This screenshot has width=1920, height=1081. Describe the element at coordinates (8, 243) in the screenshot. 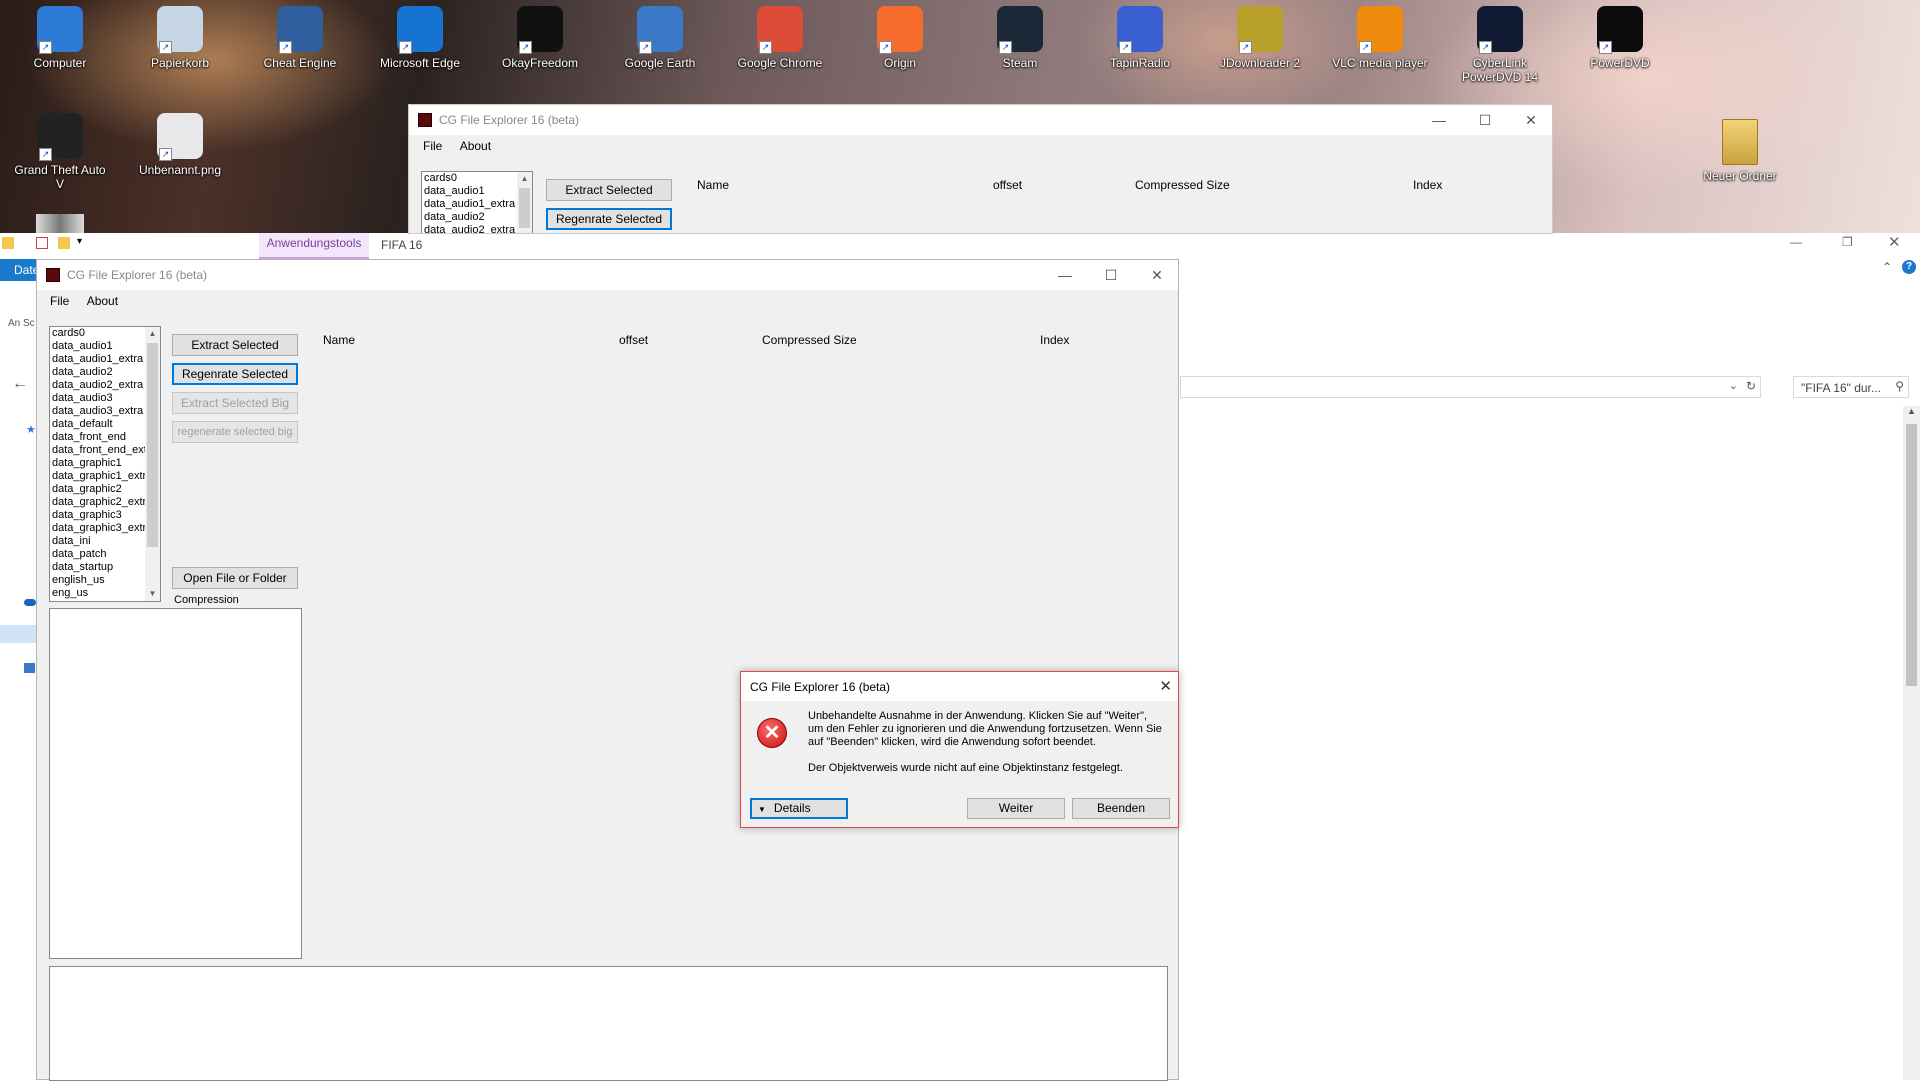

I see `folder-icon` at that location.